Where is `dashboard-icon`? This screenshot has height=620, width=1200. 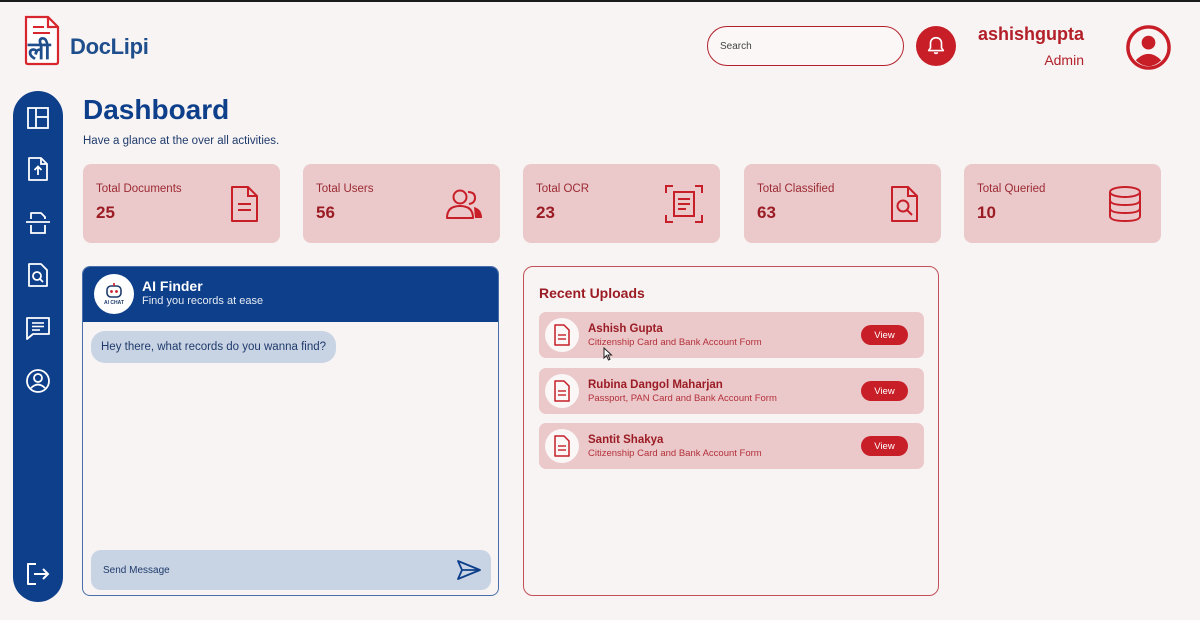 dashboard-icon is located at coordinates (38, 118).